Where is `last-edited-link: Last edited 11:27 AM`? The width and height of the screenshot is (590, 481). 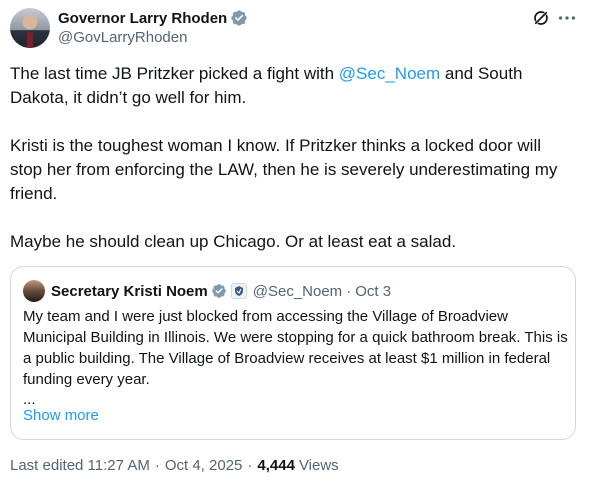
last-edited-link: Last edited 11:27 AM is located at coordinates (80, 465).